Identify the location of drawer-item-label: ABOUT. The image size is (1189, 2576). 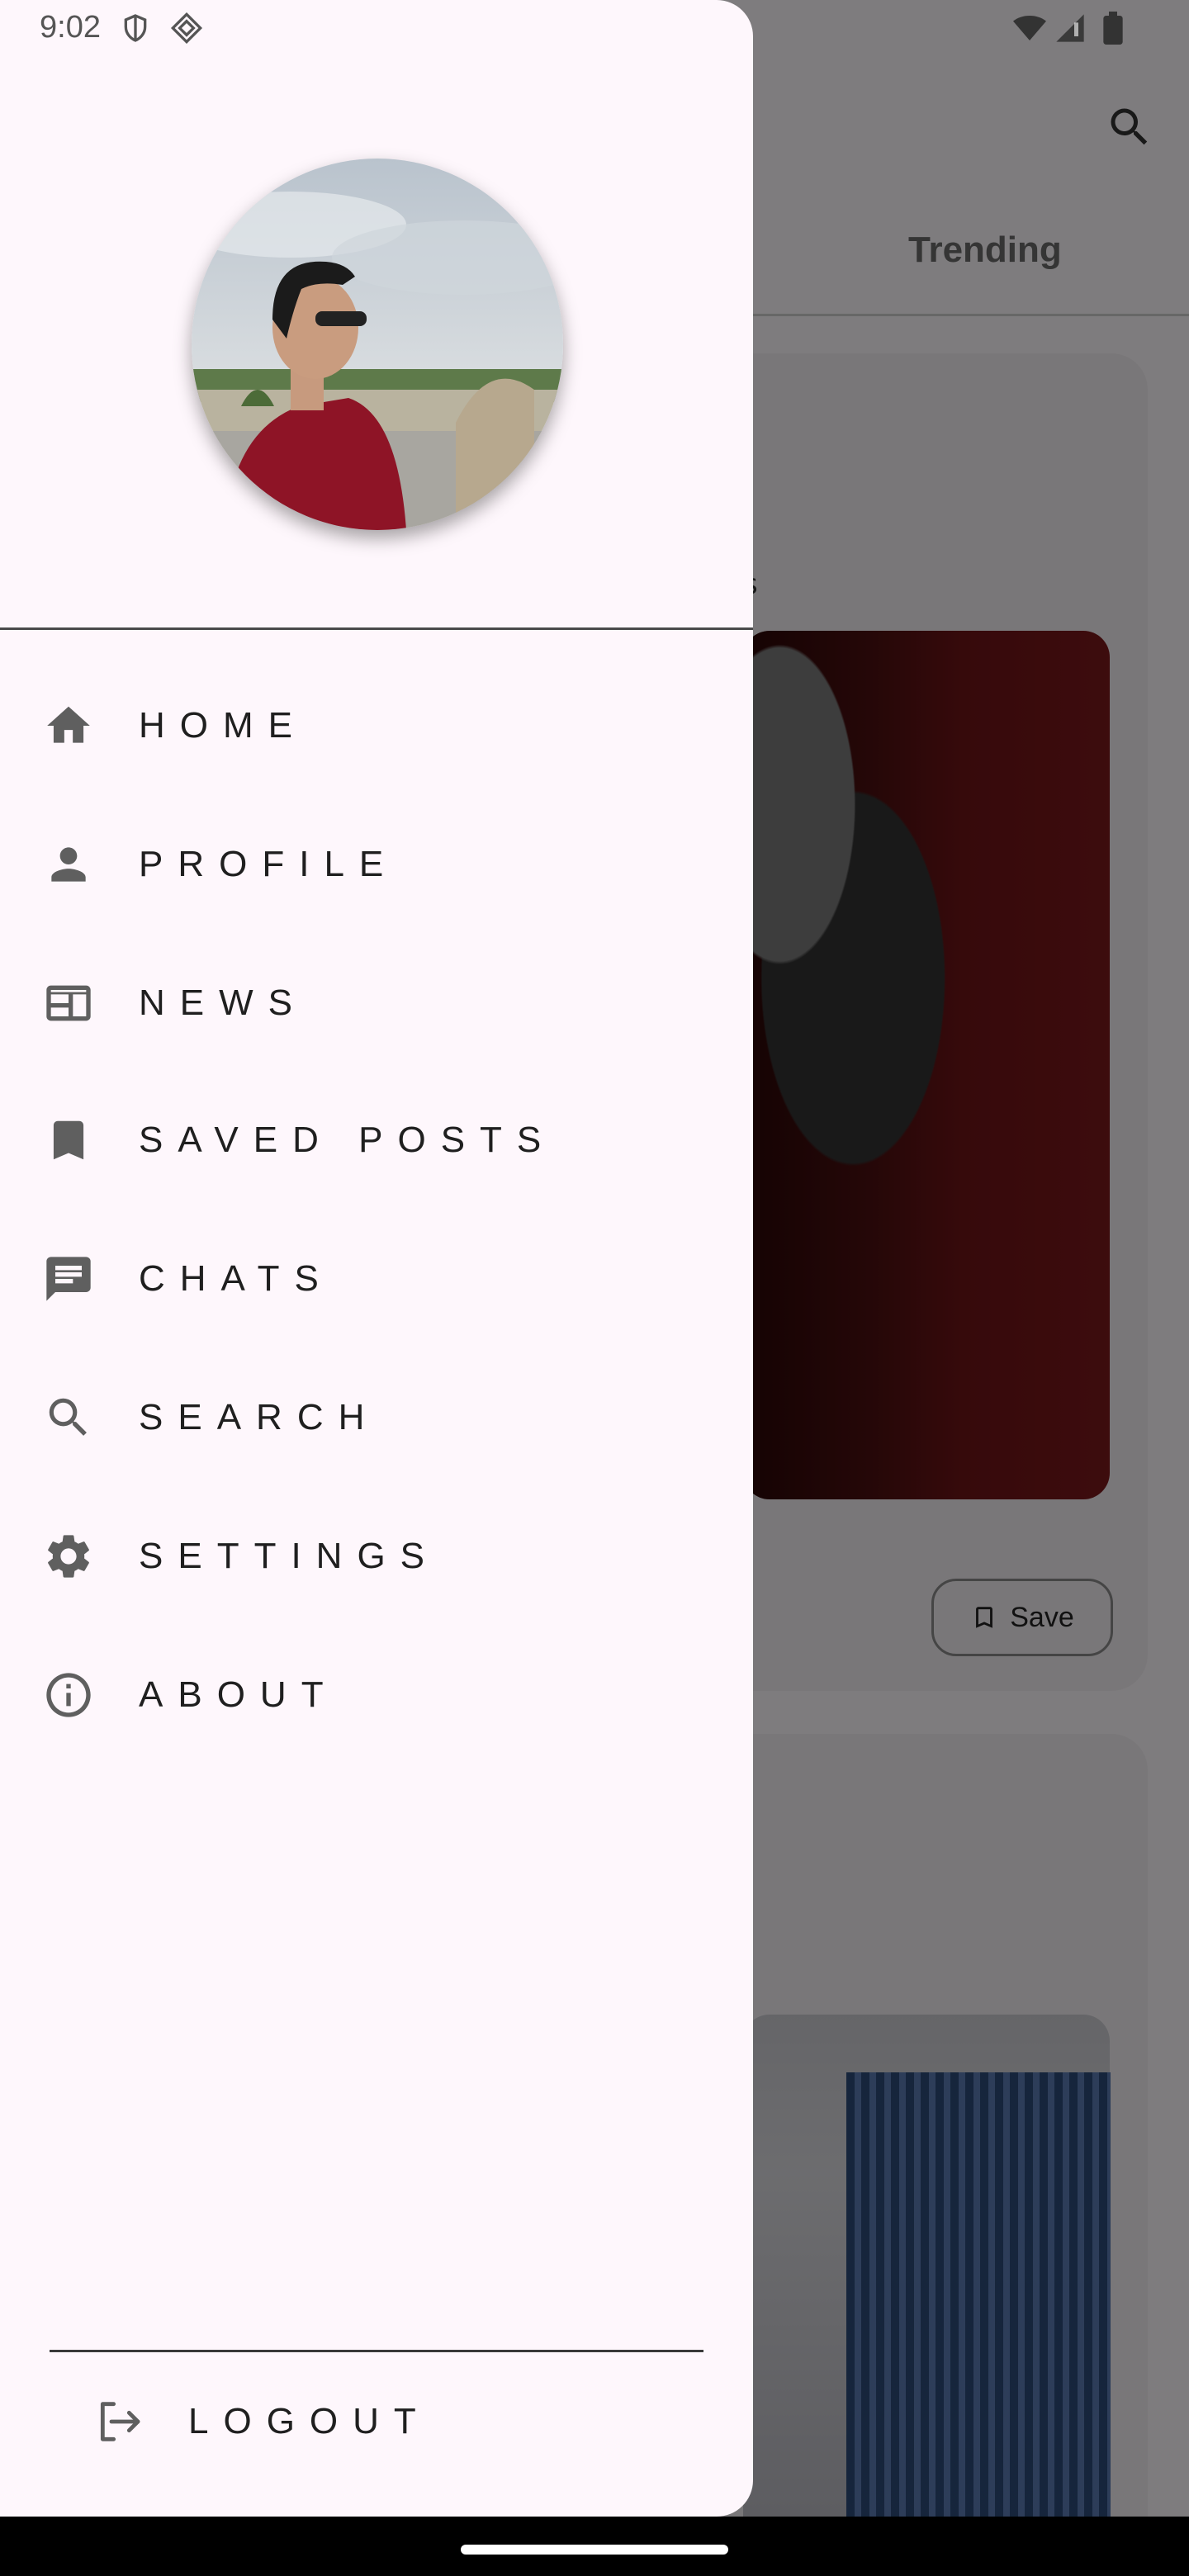
(239, 1694).